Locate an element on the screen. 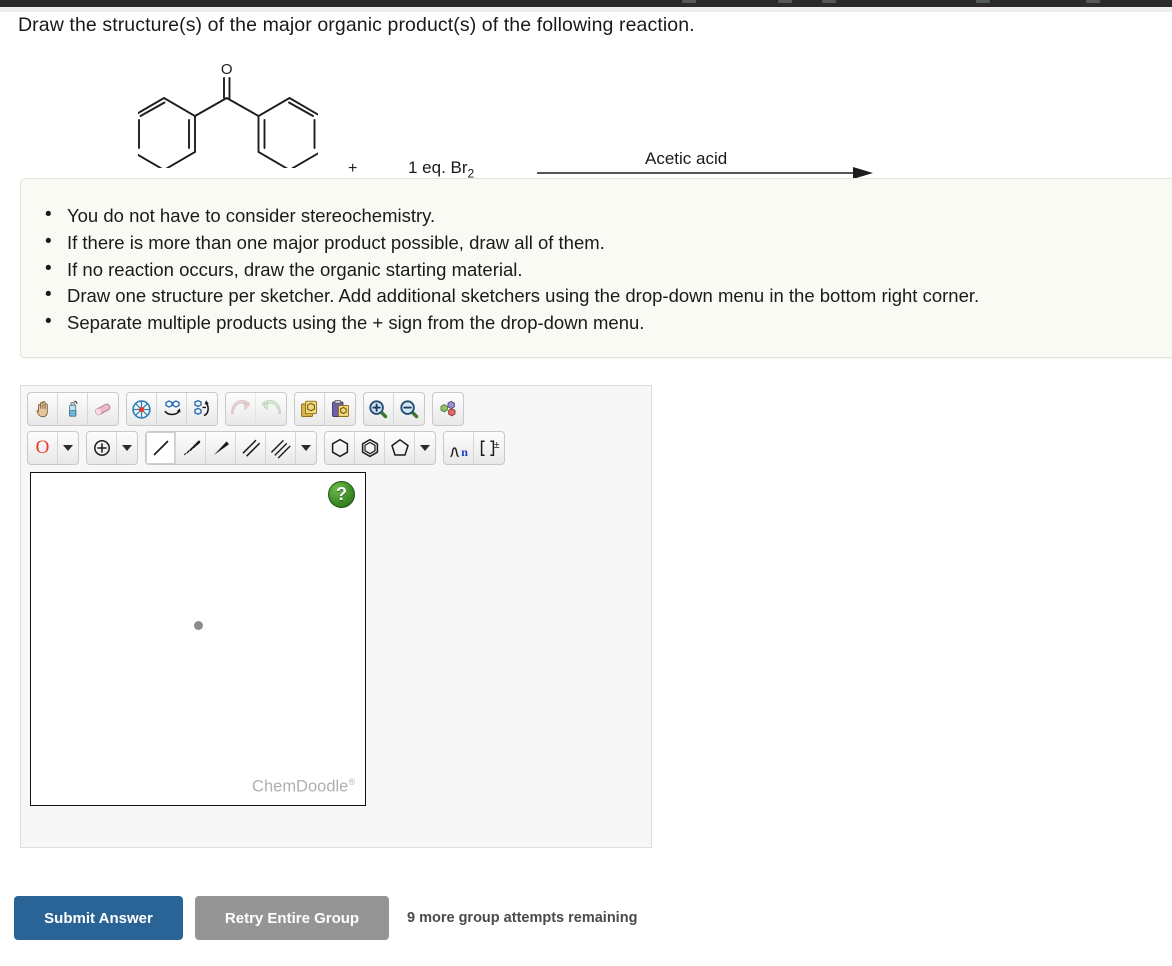  toolgroup-history is located at coordinates (256, 409).